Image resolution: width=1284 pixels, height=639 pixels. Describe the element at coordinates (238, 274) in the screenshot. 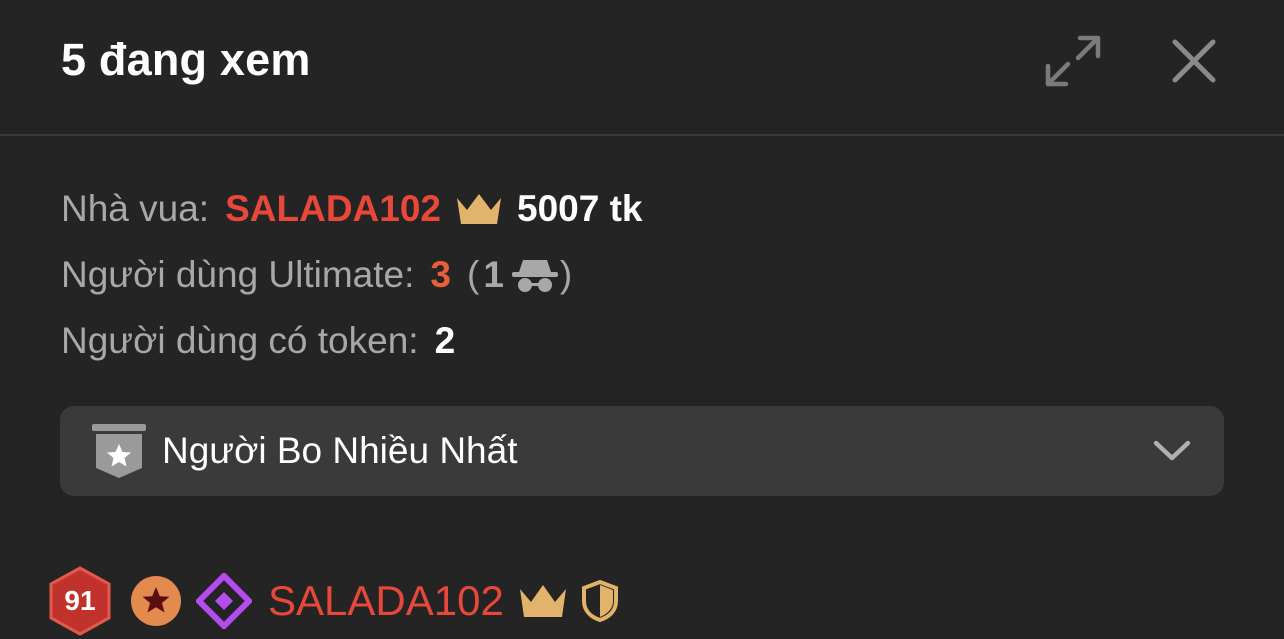

I see `ultimate-label: Người dùng Ultimate:` at that location.